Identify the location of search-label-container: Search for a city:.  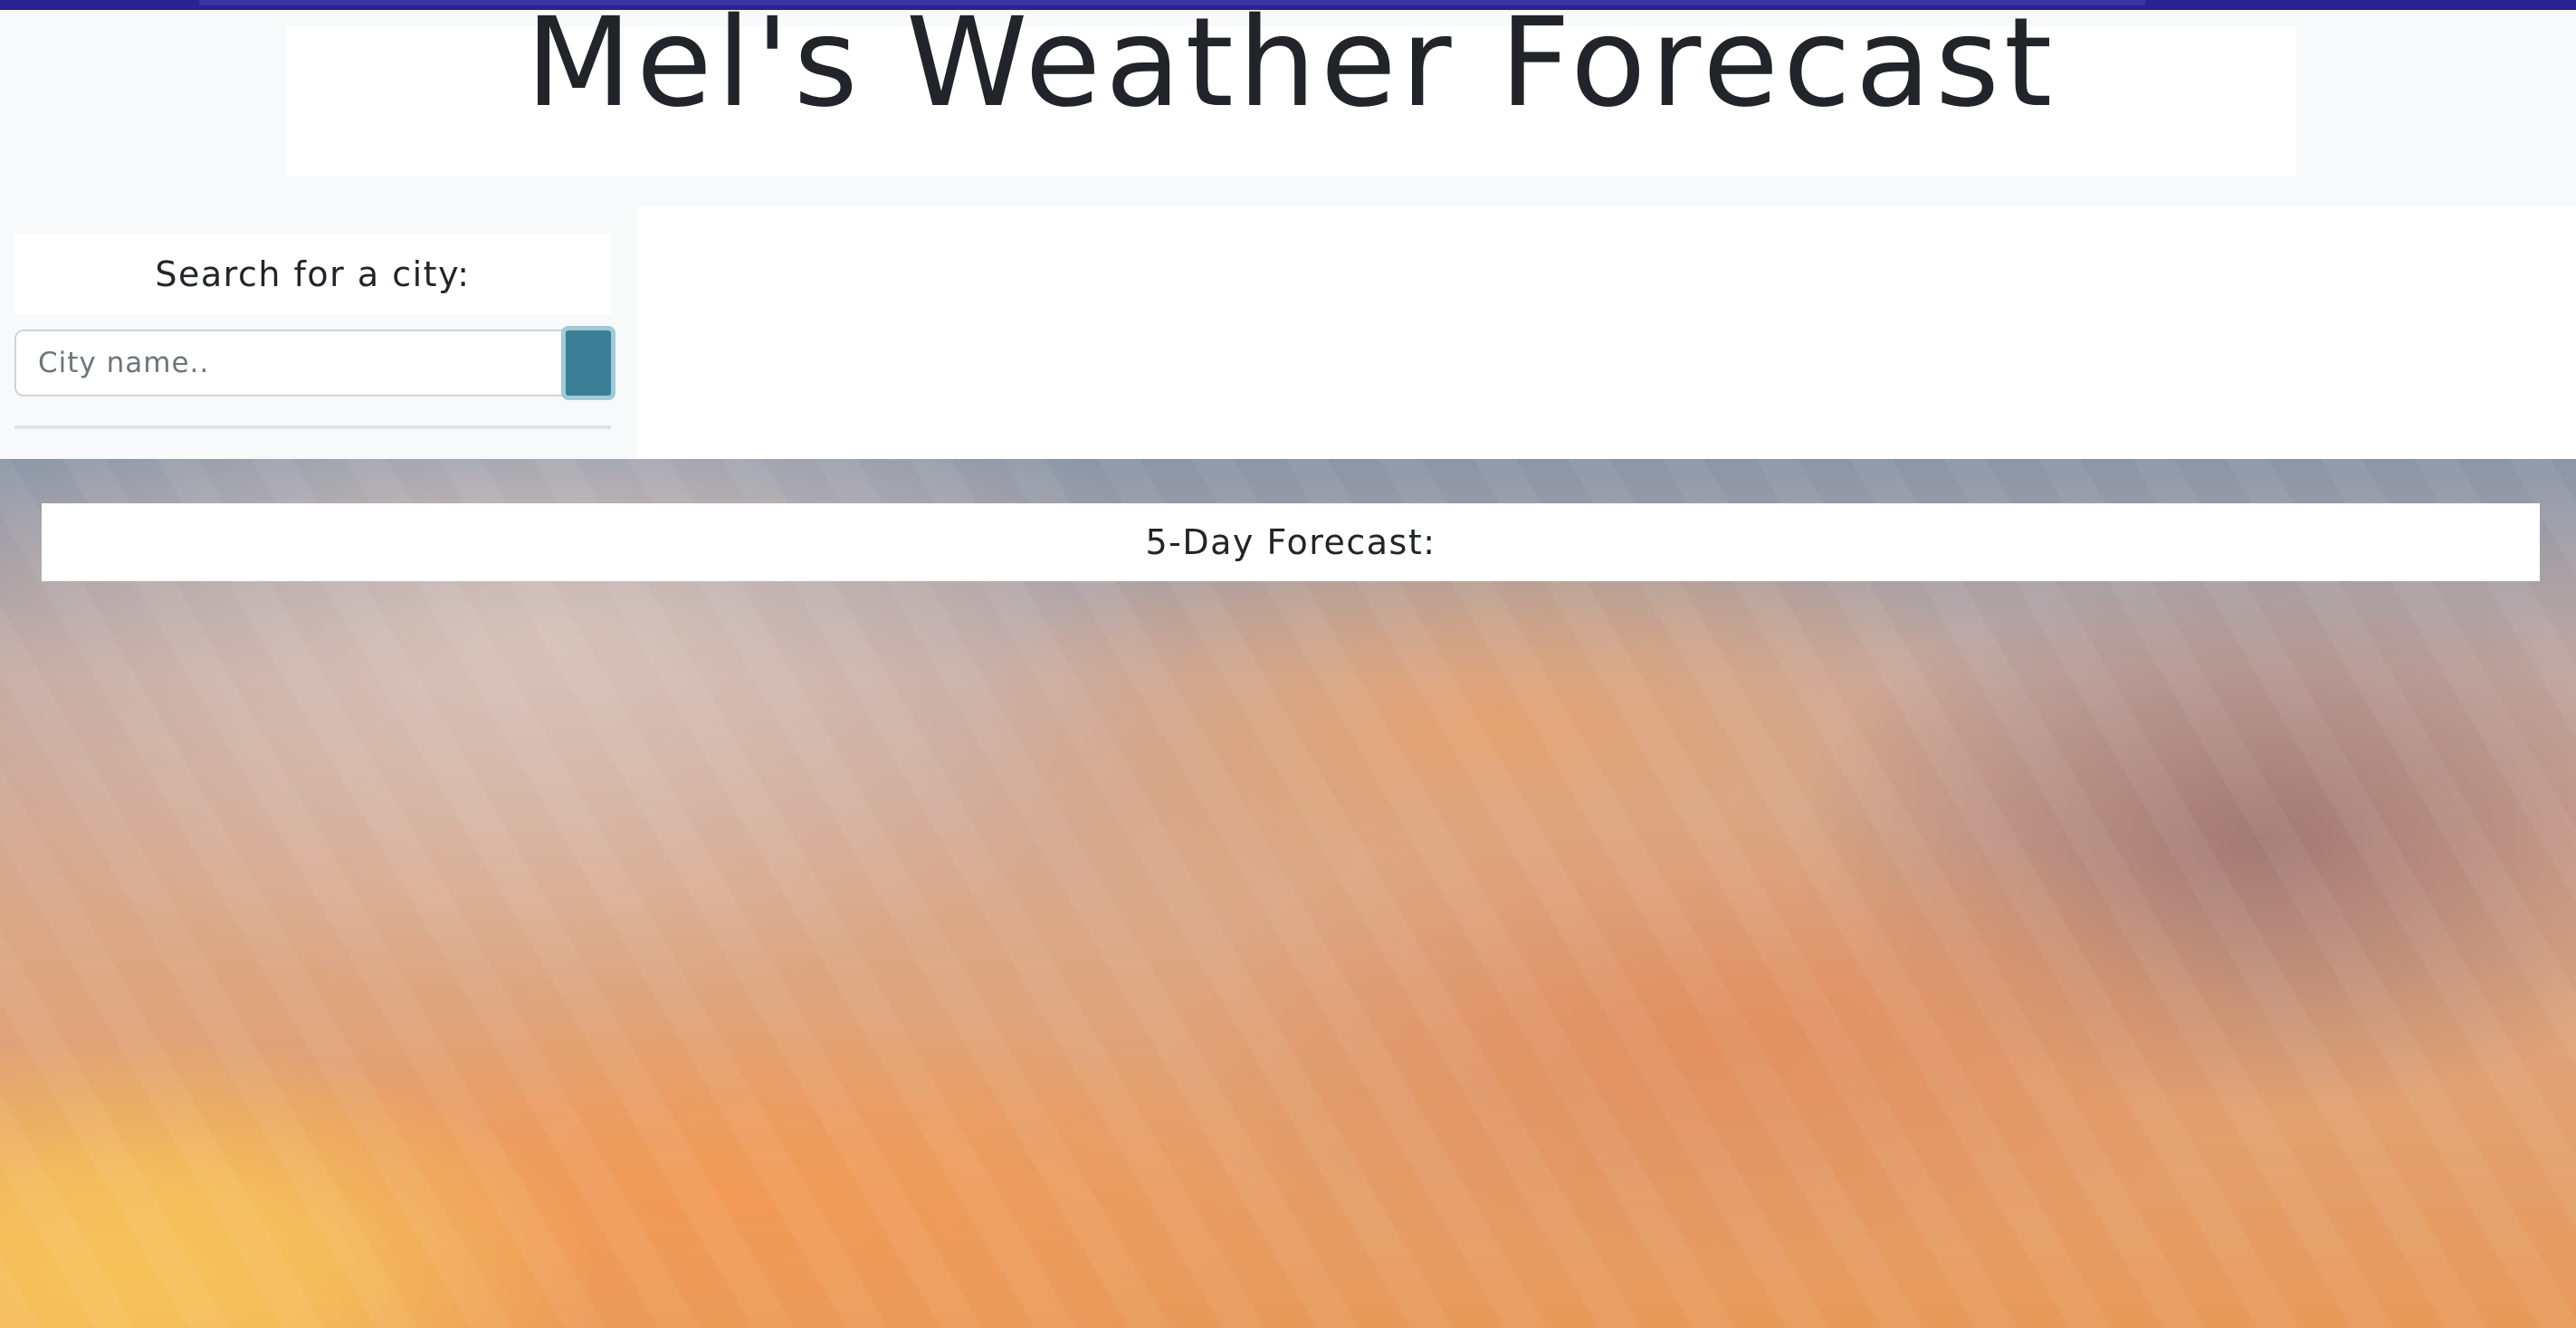
(312, 274).